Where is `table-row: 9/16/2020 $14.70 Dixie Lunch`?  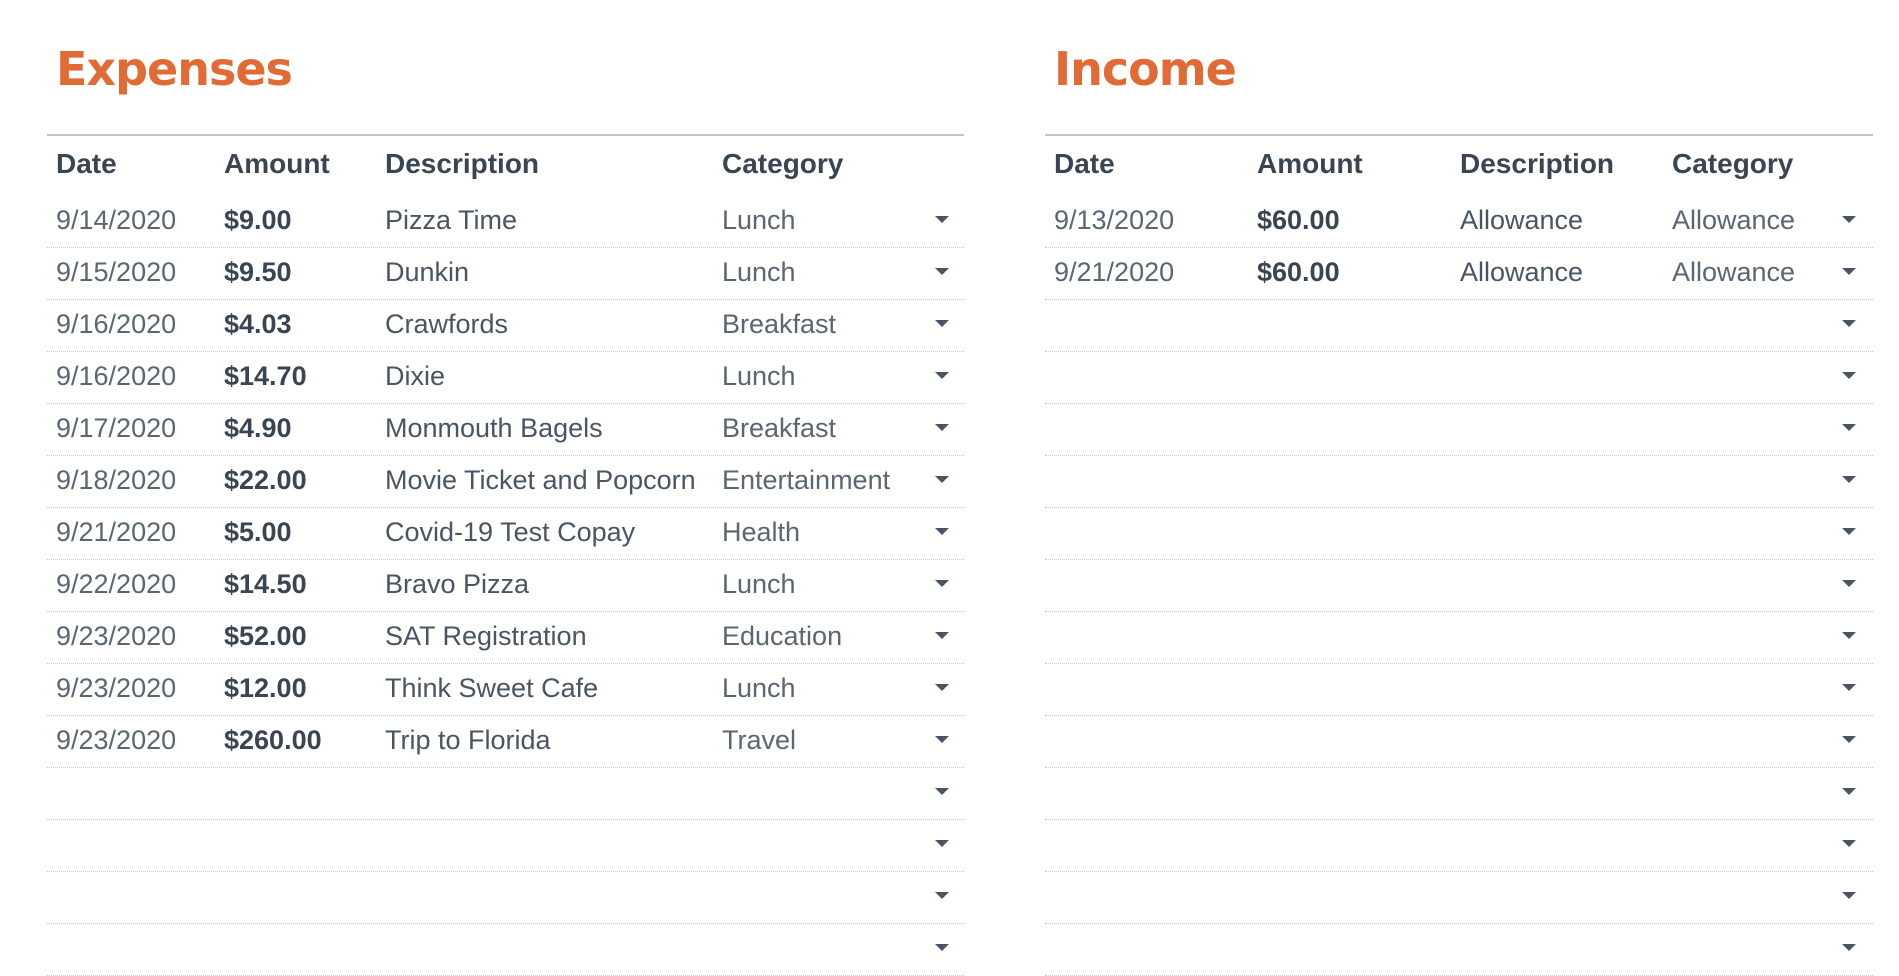 table-row: 9/16/2020 $14.70 Dixie Lunch is located at coordinates (505, 378).